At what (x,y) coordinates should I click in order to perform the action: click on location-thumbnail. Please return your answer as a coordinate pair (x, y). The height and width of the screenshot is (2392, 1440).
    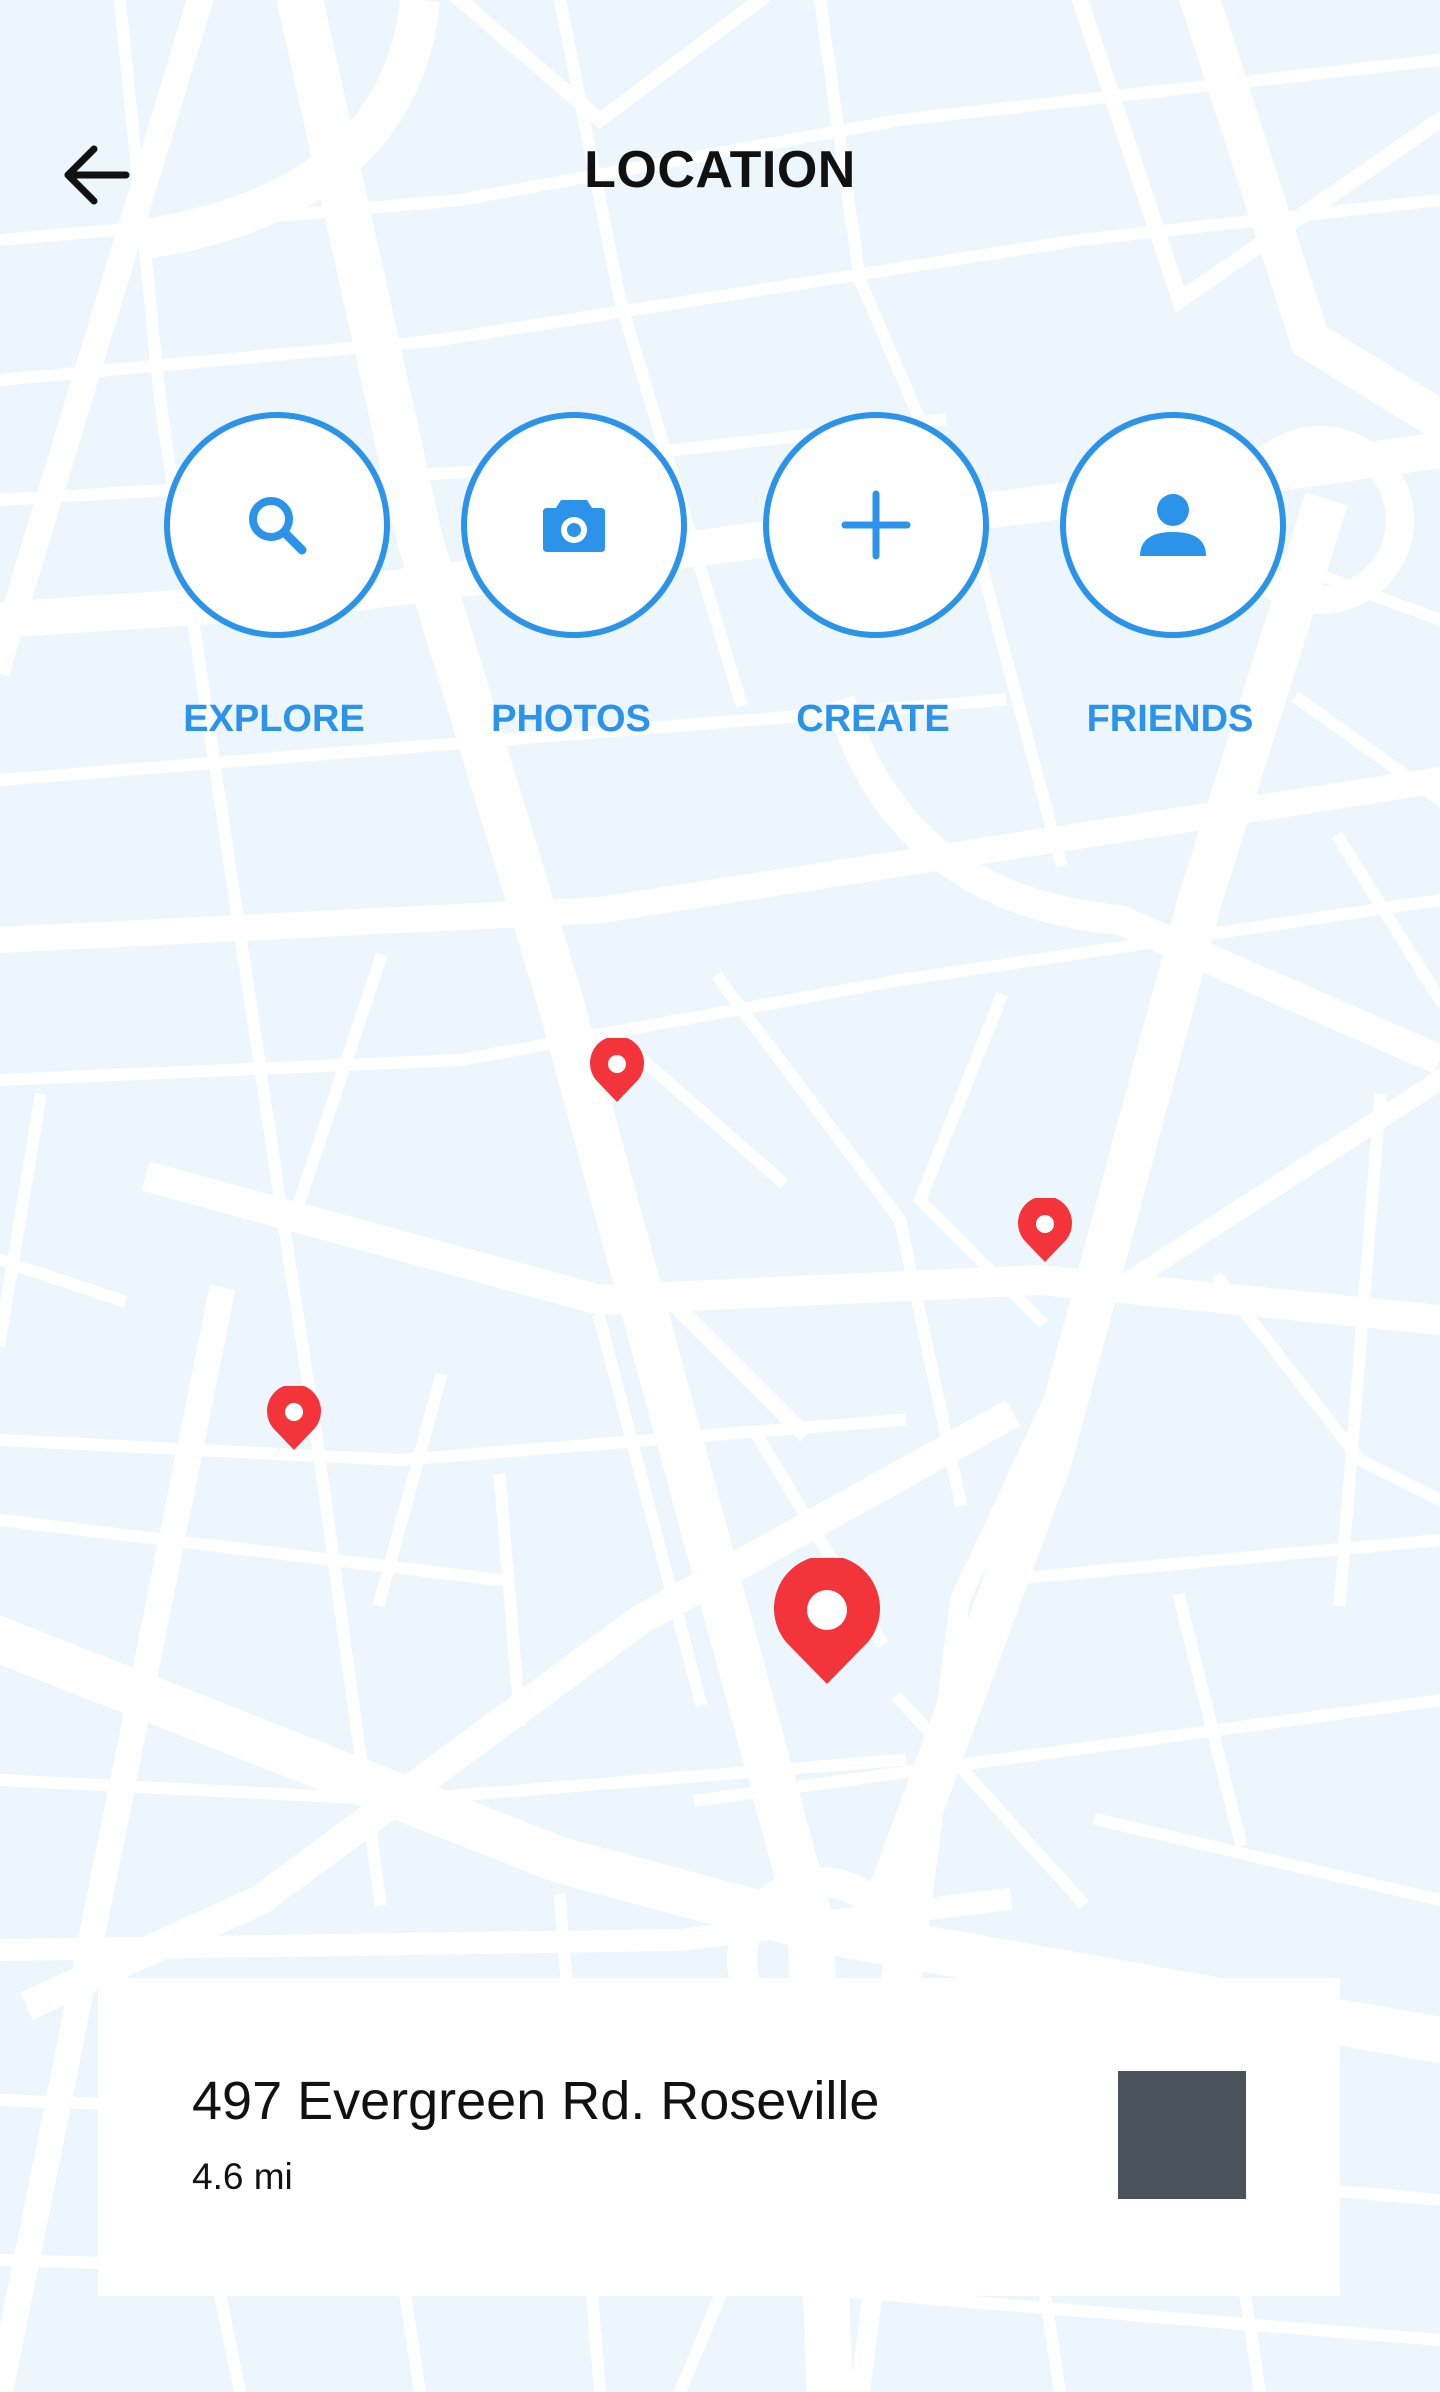
    Looking at the image, I should click on (1182, 2135).